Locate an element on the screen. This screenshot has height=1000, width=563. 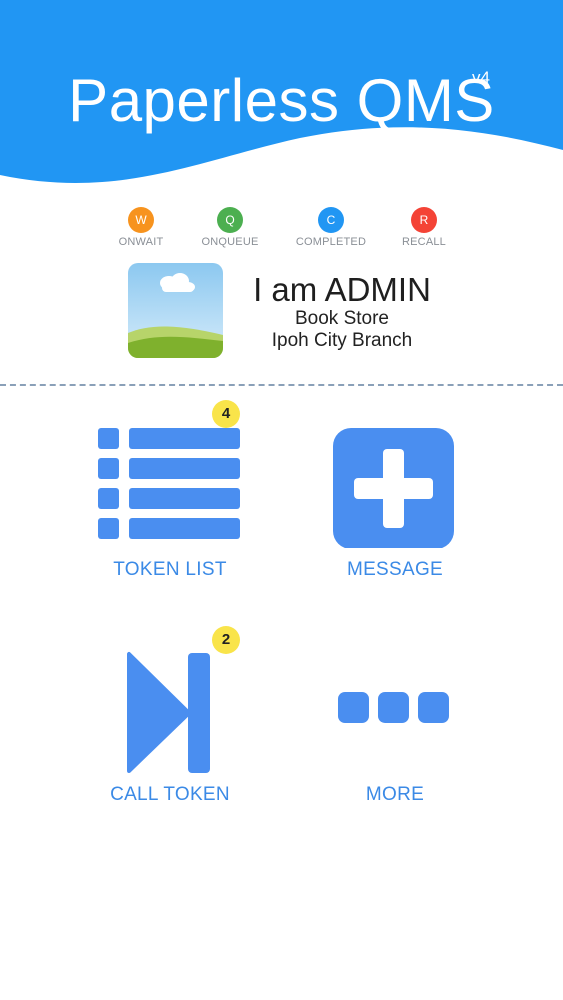
call-token-badge: 2 is located at coordinates (226, 640).